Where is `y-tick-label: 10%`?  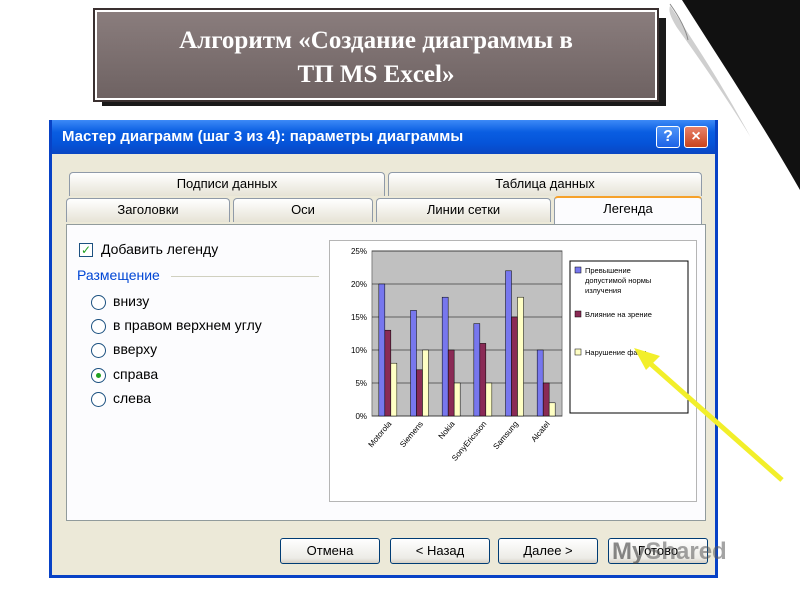 y-tick-label: 10% is located at coordinates (359, 350).